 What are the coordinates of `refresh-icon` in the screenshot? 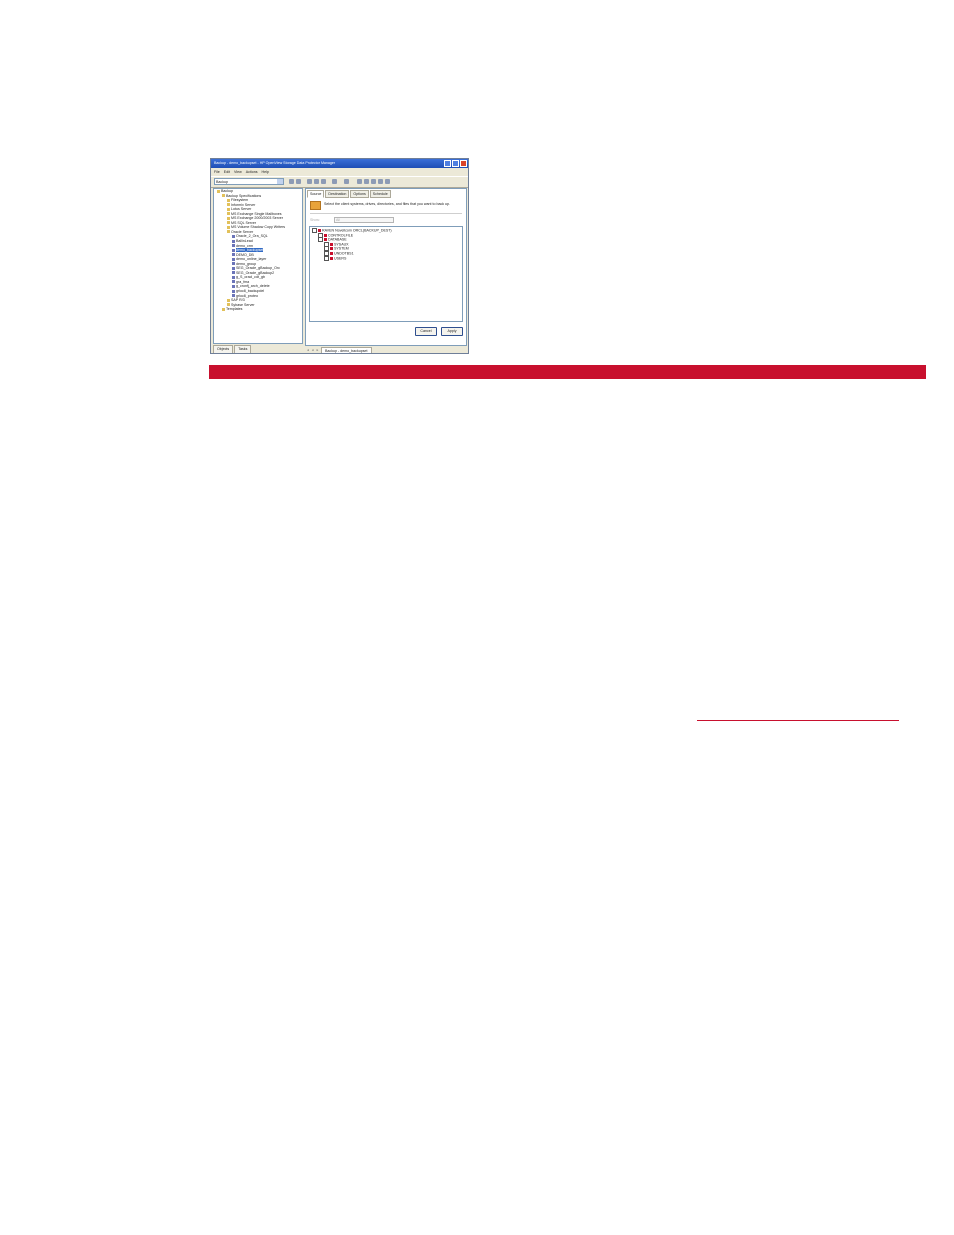 It's located at (298, 181).